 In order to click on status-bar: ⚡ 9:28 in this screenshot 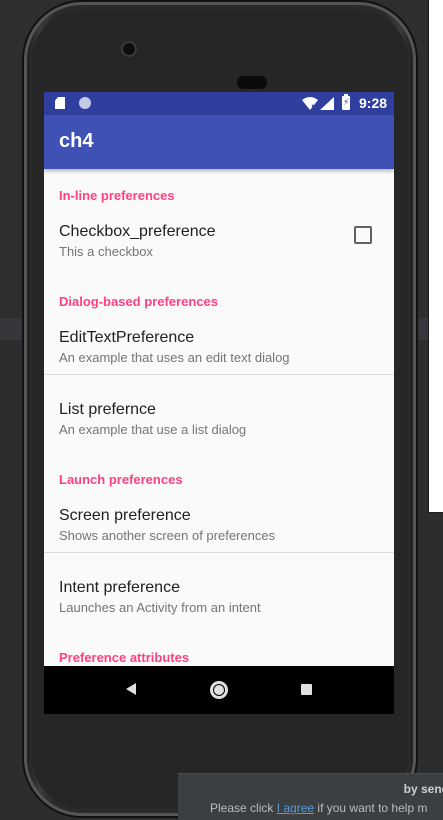, I will do `click(219, 103)`.